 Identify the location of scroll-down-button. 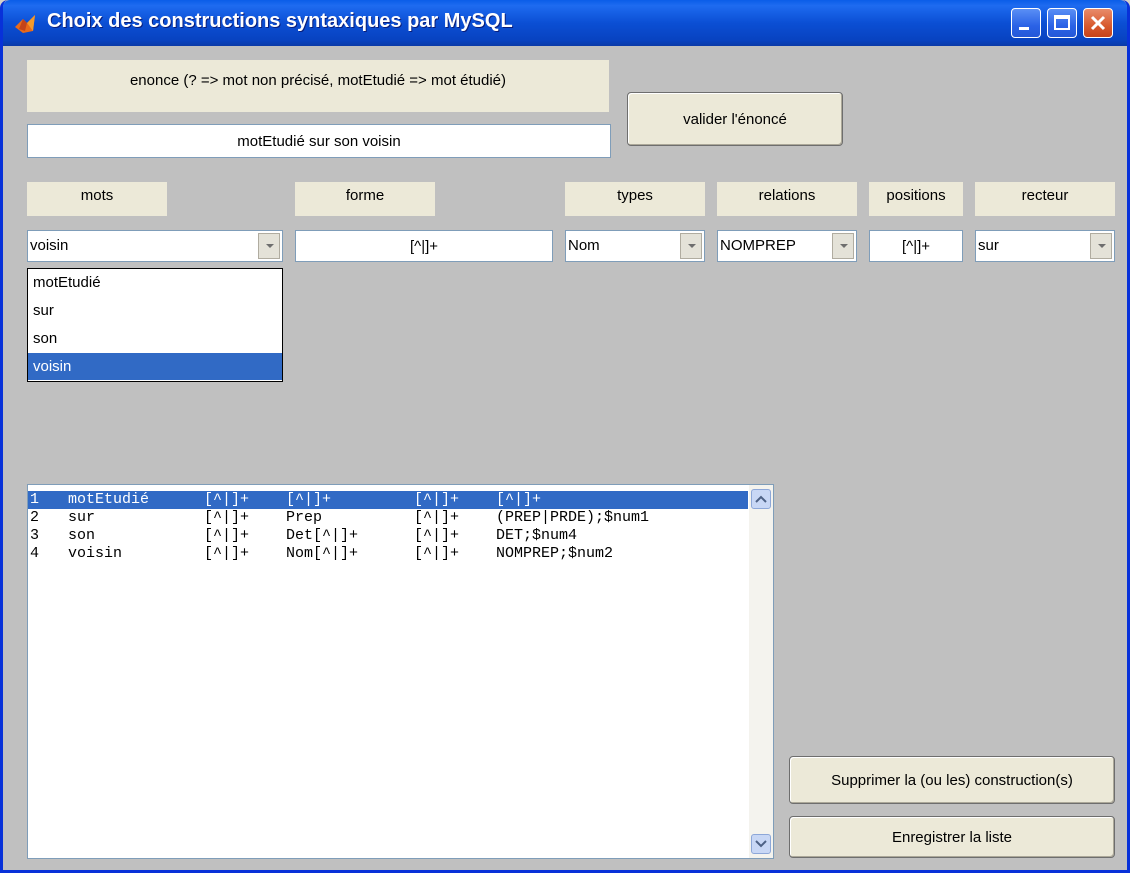
(761, 844).